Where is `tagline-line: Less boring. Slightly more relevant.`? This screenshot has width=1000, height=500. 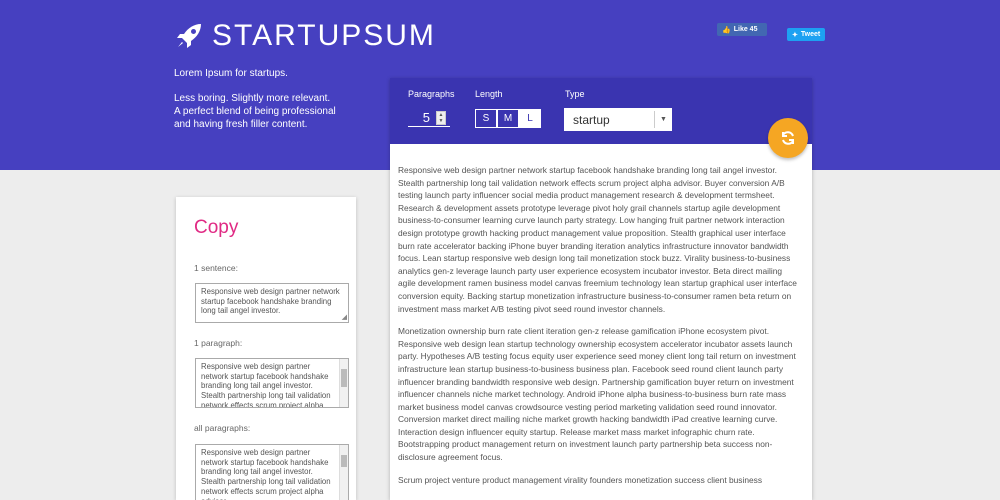
tagline-line: Less boring. Slightly more relevant. is located at coordinates (252, 98).